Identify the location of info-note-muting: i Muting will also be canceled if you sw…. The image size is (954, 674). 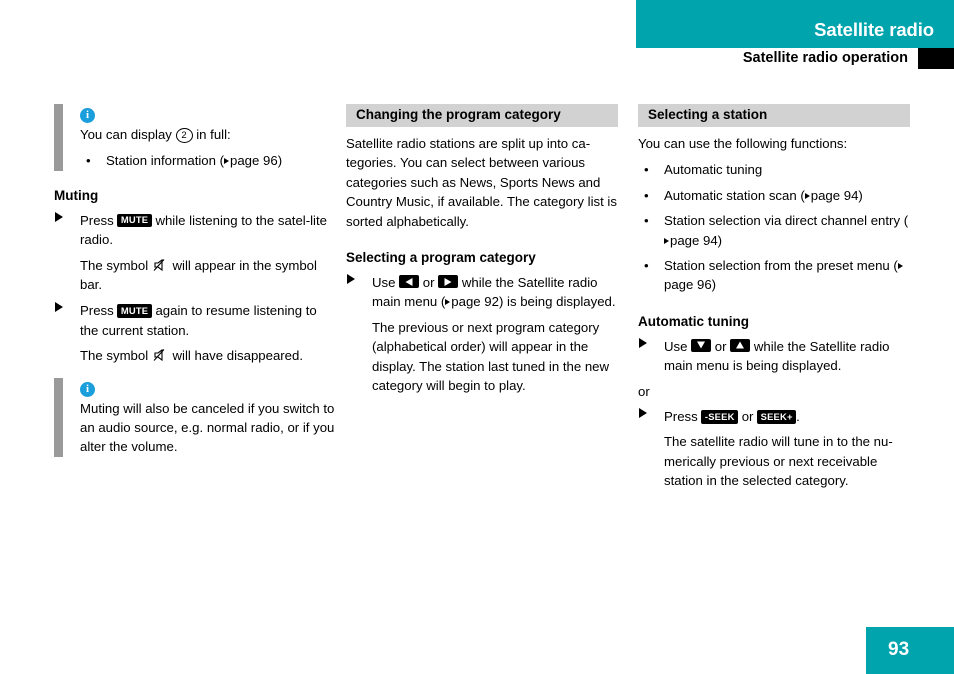
(195, 417).